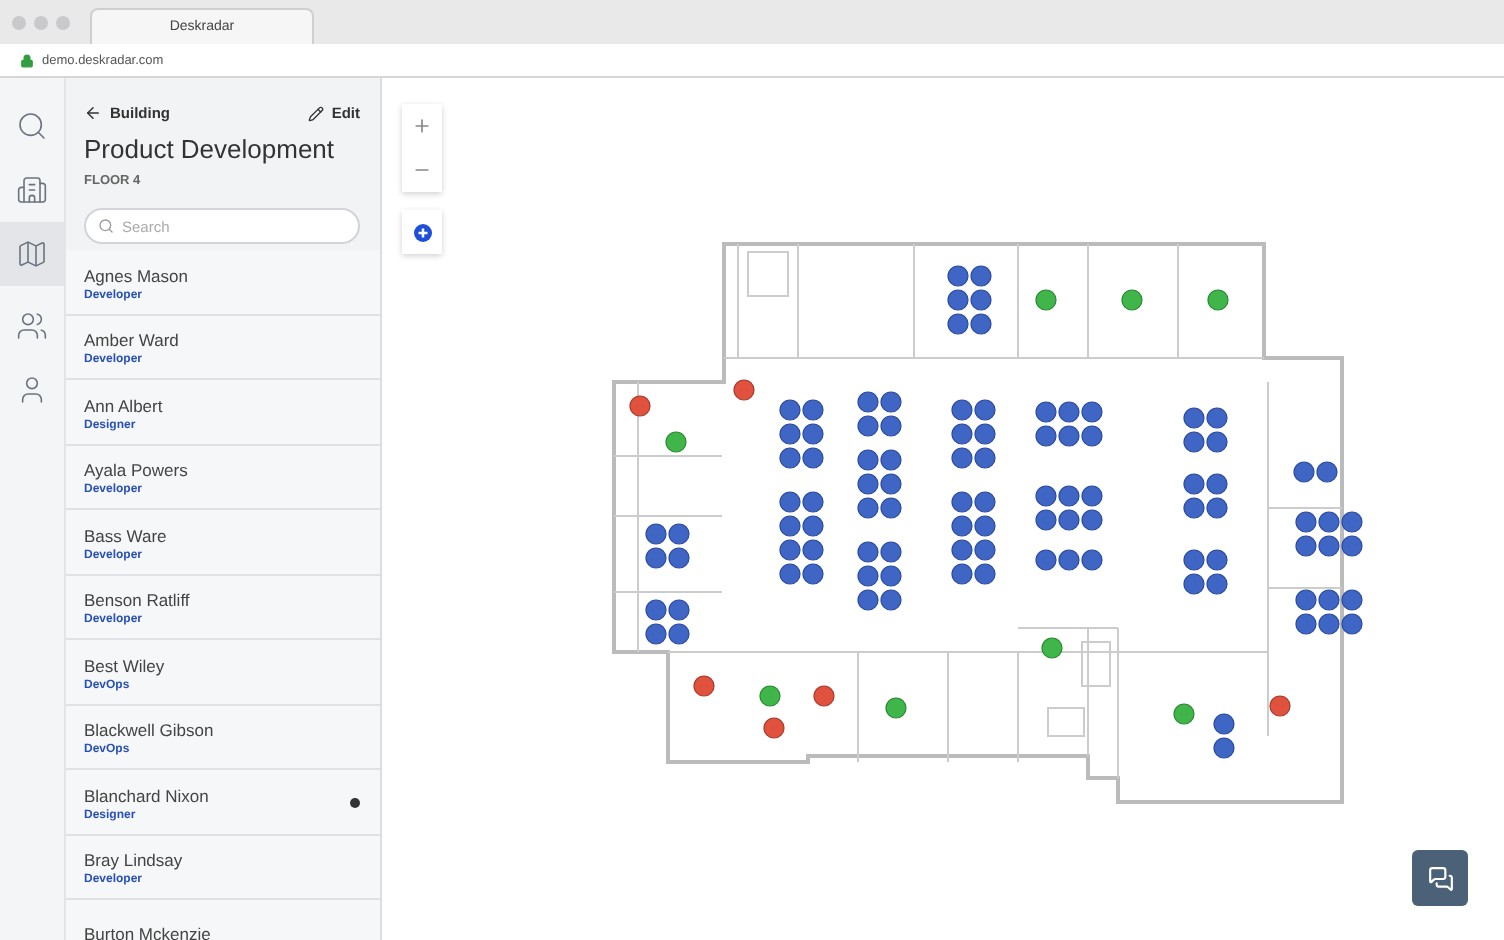 The image size is (1504, 940). I want to click on plus-icon, so click(422, 126).